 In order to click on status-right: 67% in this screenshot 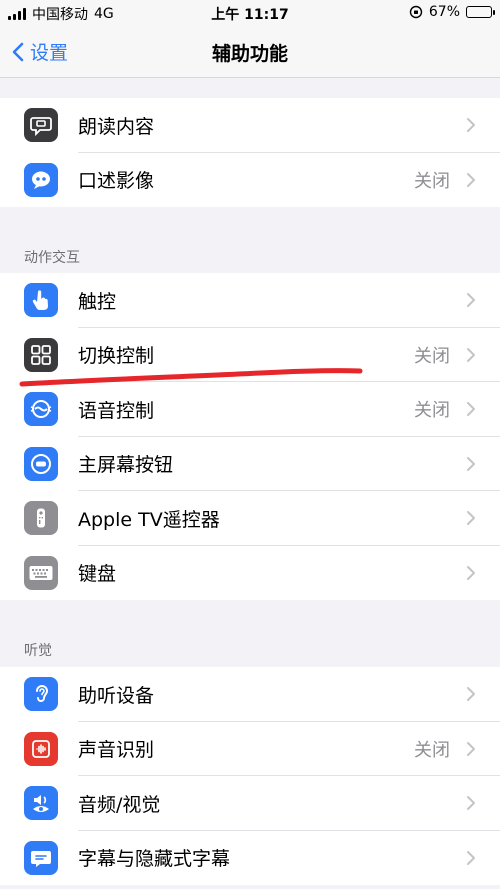, I will do `click(452, 12)`.